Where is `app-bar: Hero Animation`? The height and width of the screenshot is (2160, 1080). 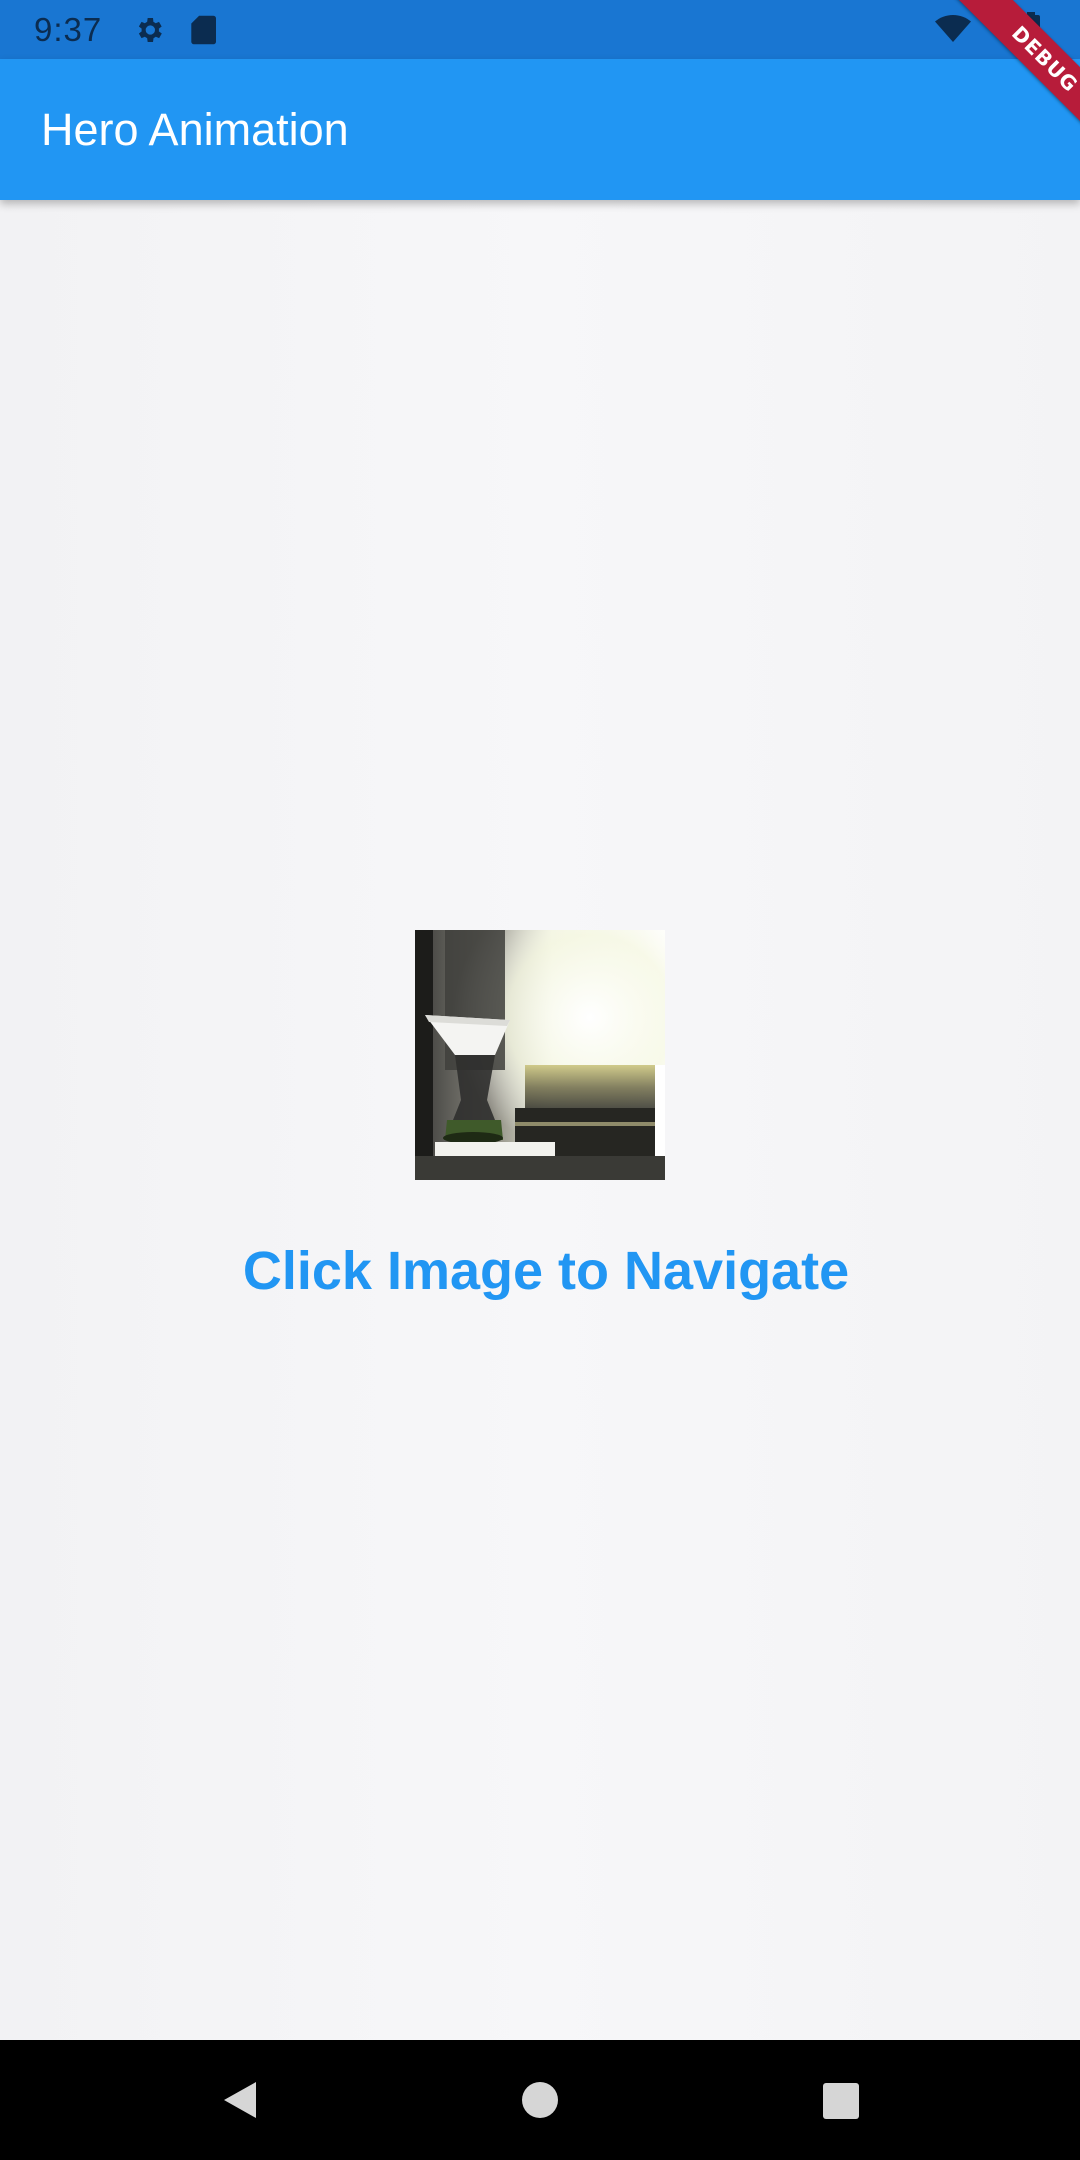 app-bar: Hero Animation is located at coordinates (540, 129).